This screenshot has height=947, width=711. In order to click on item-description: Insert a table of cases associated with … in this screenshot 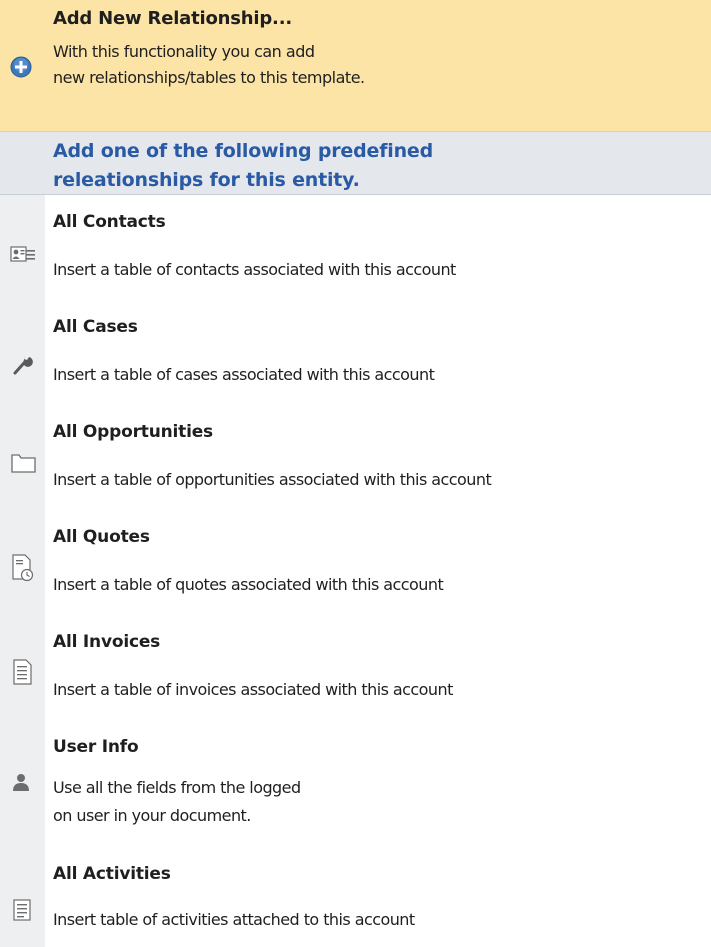, I will do `click(244, 374)`.